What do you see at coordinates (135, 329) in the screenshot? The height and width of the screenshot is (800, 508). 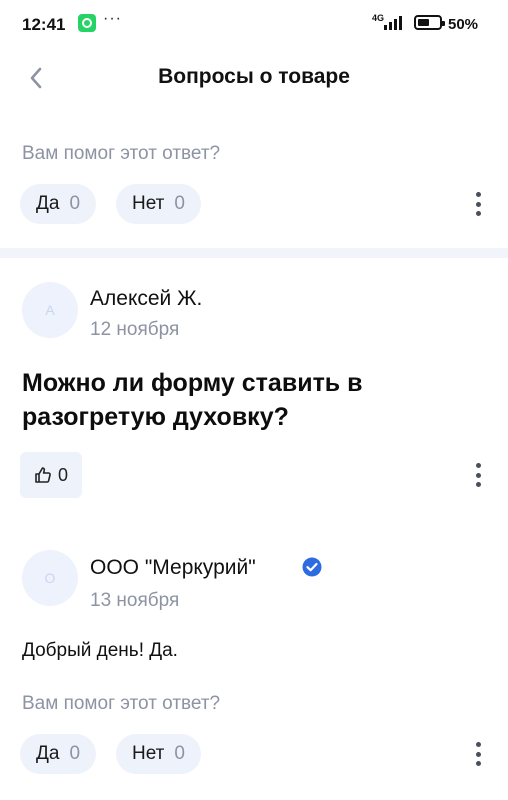 I see `question-date: 12 ноября` at bounding box center [135, 329].